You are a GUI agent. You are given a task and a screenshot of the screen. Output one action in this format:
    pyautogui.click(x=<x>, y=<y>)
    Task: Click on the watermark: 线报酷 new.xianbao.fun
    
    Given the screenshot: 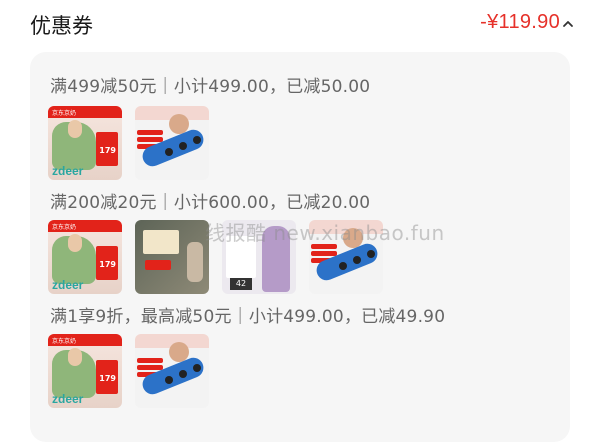 What is the action you would take?
    pyautogui.click(x=325, y=233)
    